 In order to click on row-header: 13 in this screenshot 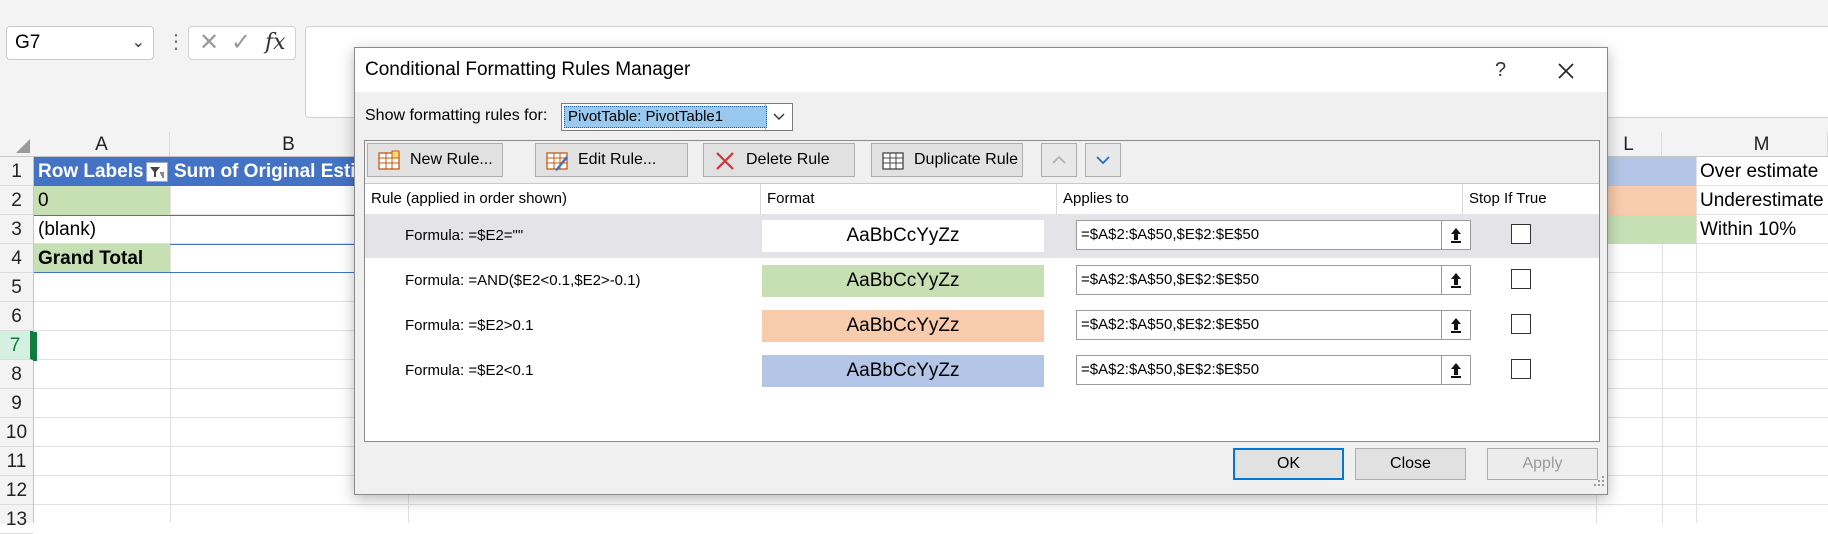, I will do `click(16, 519)`.